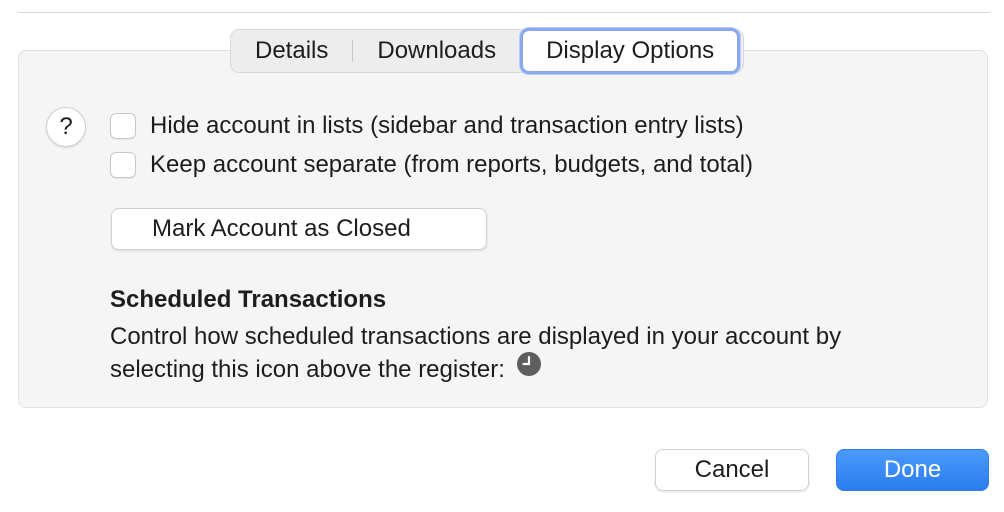 The height and width of the screenshot is (512, 1004). I want to click on hide-account-checkbox, so click(123, 126).